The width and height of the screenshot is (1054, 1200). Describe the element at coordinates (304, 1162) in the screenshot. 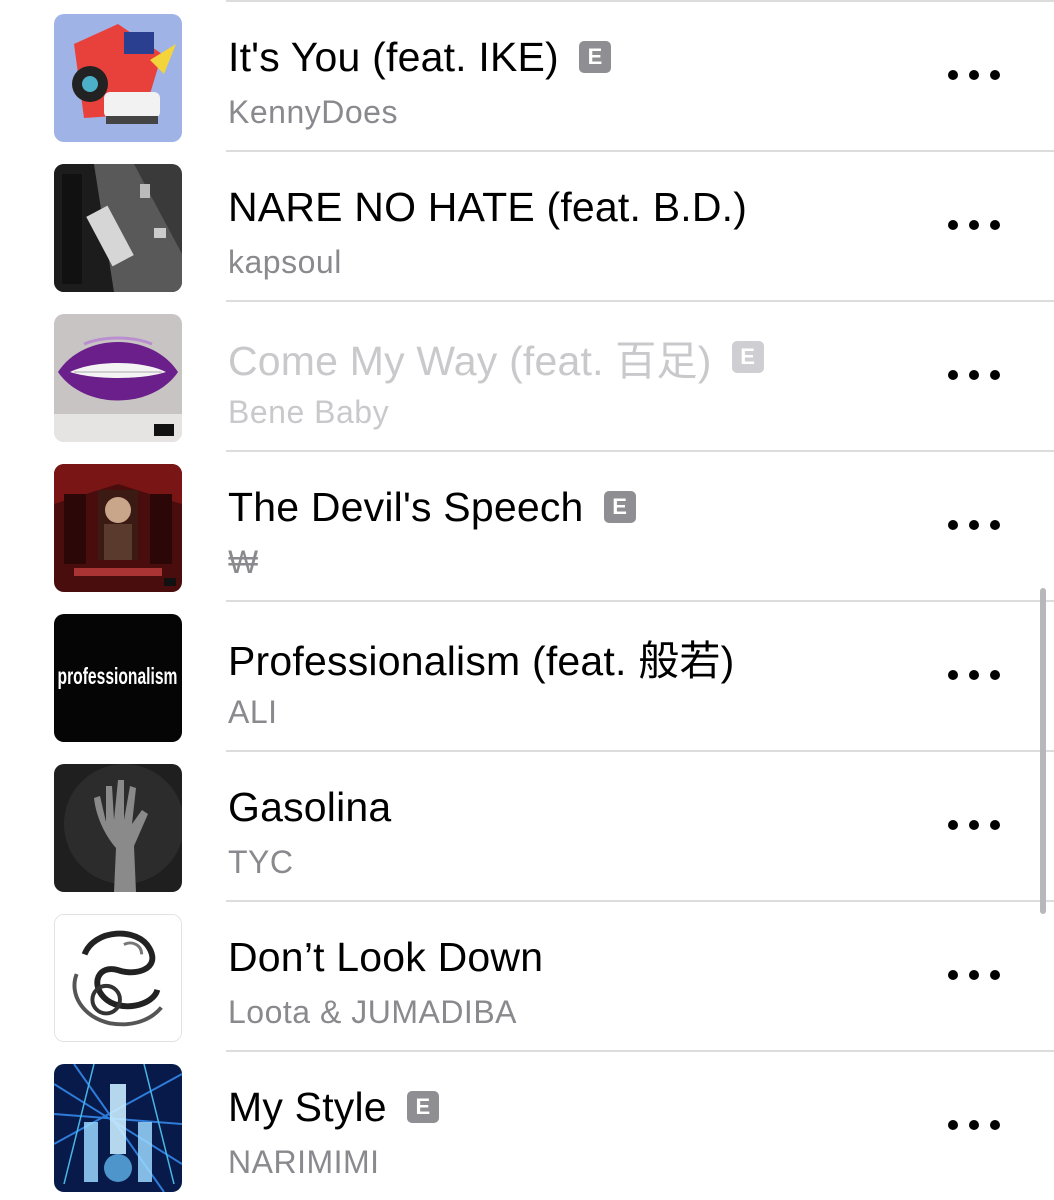

I see `artist-name: NARIMIMI` at that location.